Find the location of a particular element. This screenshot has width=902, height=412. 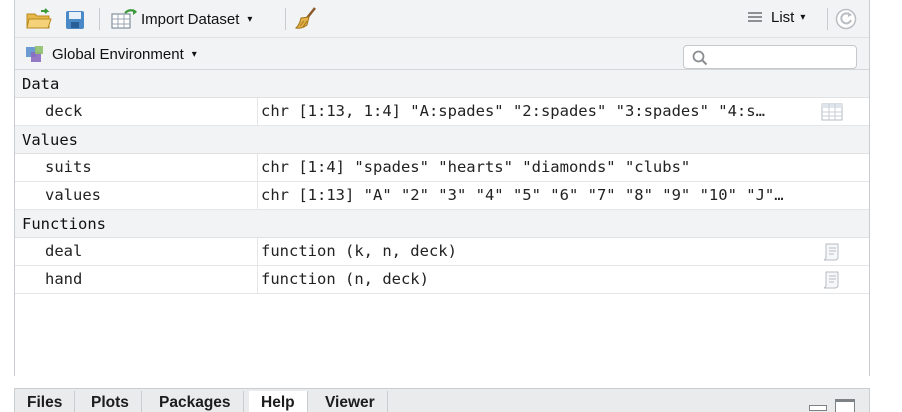

save-workspace-button is located at coordinates (75, 20).